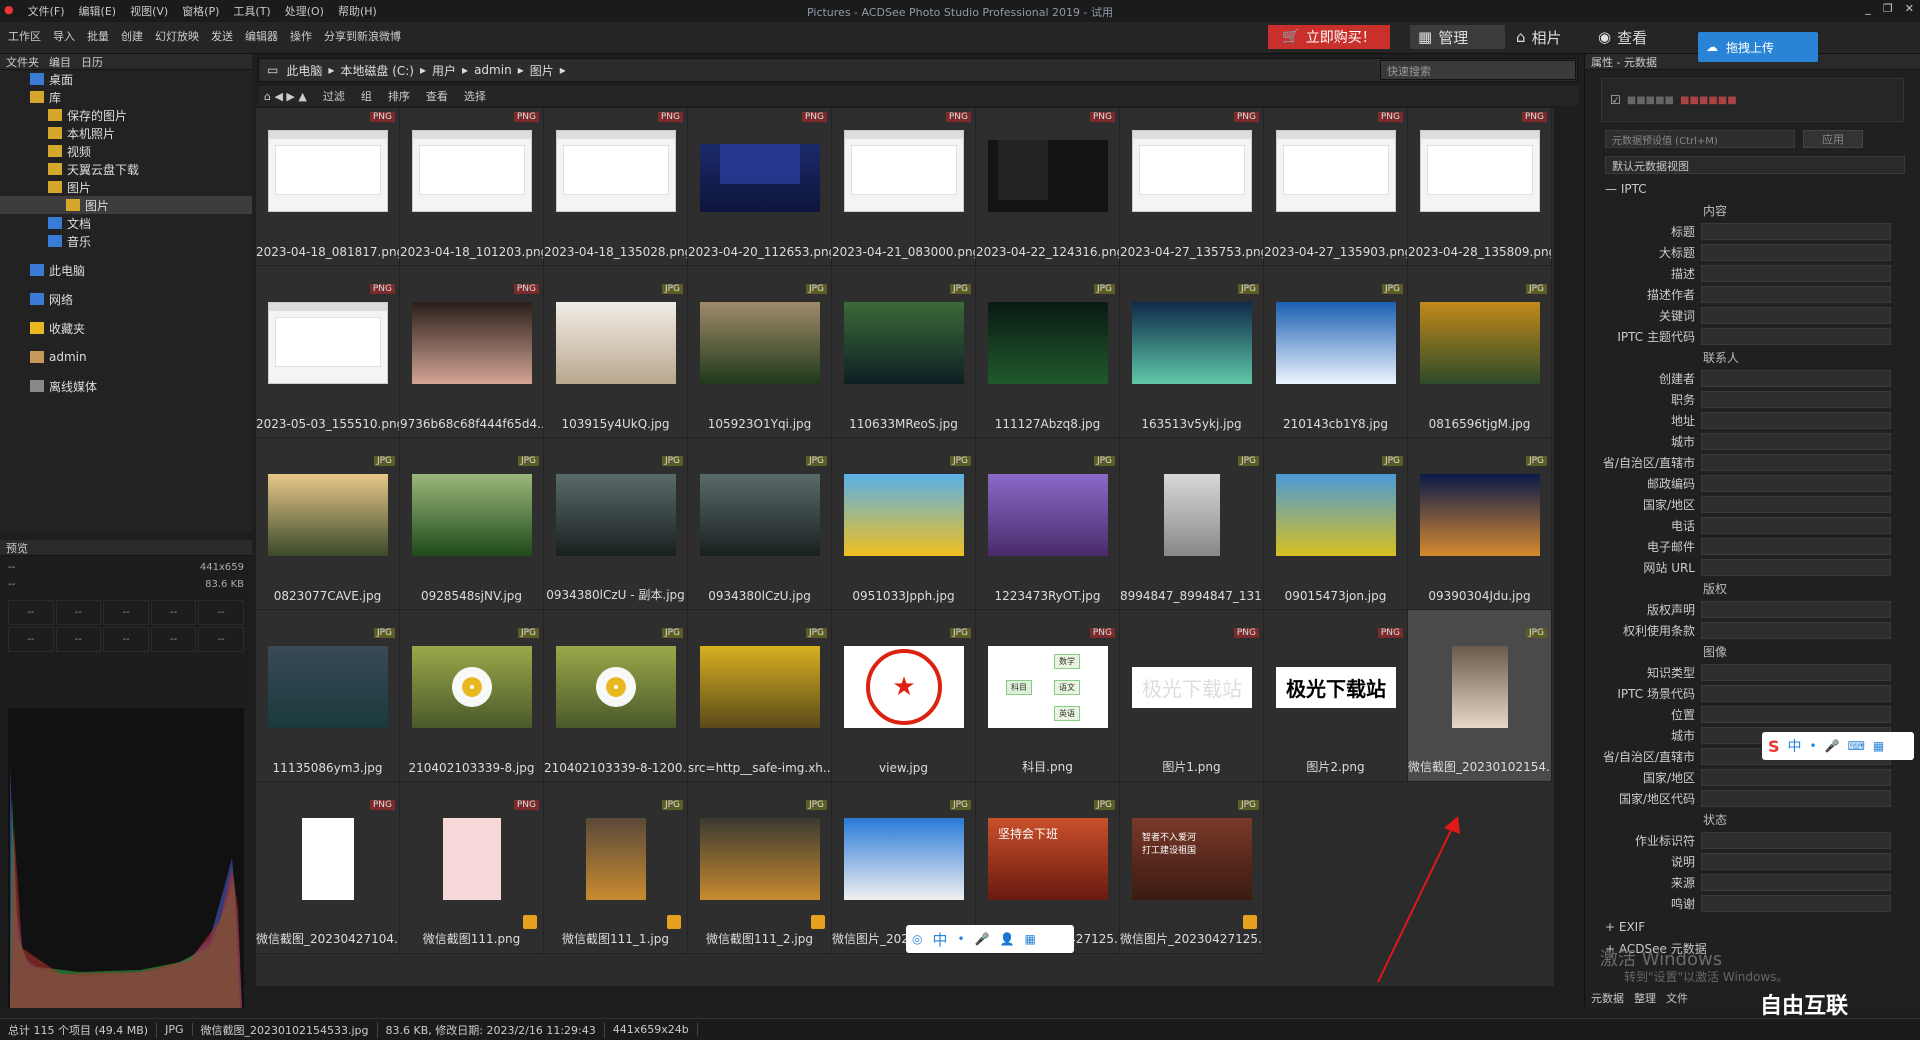 The image size is (1920, 1040). Describe the element at coordinates (126, 299) in the screenshot. I see `folder-item: 网络` at that location.